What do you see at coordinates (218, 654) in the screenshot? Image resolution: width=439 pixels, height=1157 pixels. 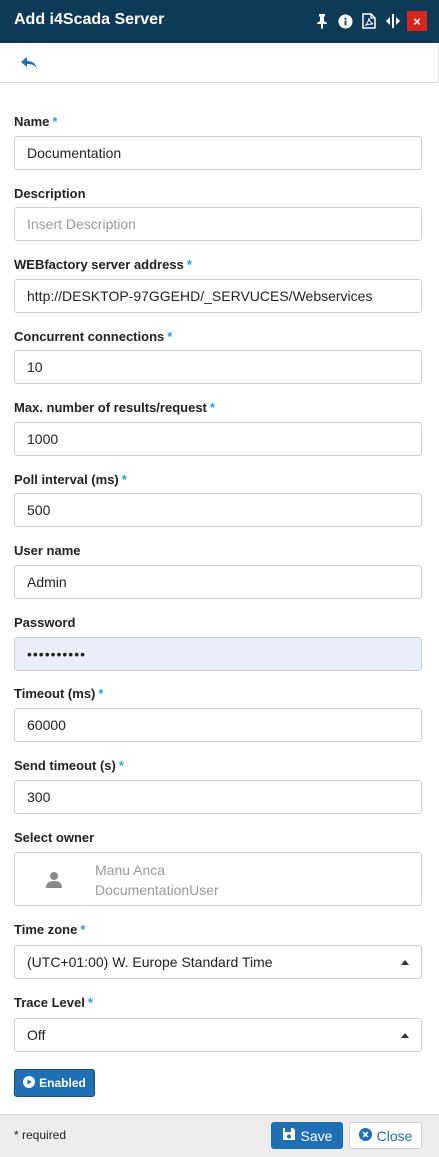 I see `password-input: ••••••••••` at bounding box center [218, 654].